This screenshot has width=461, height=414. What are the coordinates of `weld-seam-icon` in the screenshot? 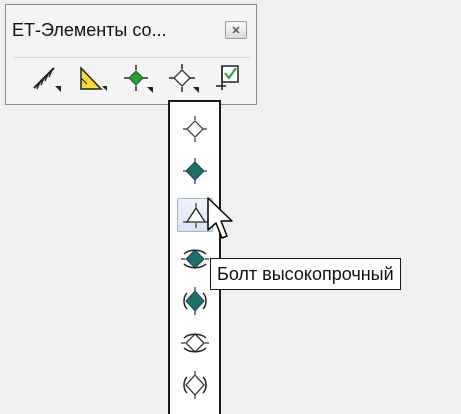 It's located at (47, 79).